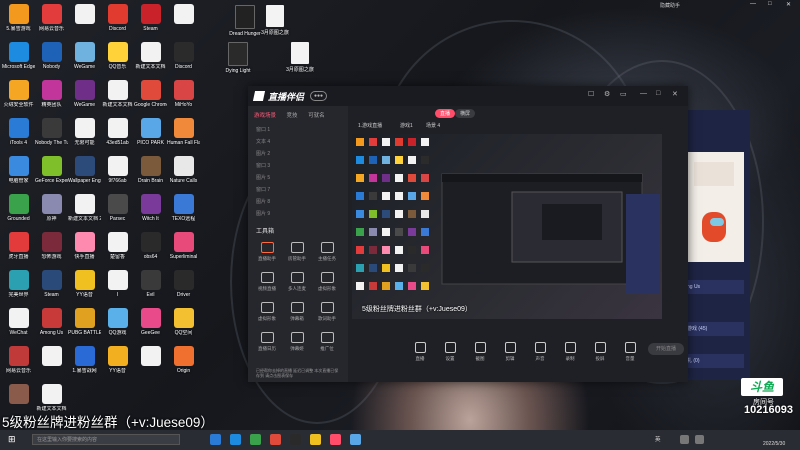 This screenshot has width=800, height=450. What do you see at coordinates (18, 325) in the screenshot?
I see `desktop-icon: WeChat` at bounding box center [18, 325].